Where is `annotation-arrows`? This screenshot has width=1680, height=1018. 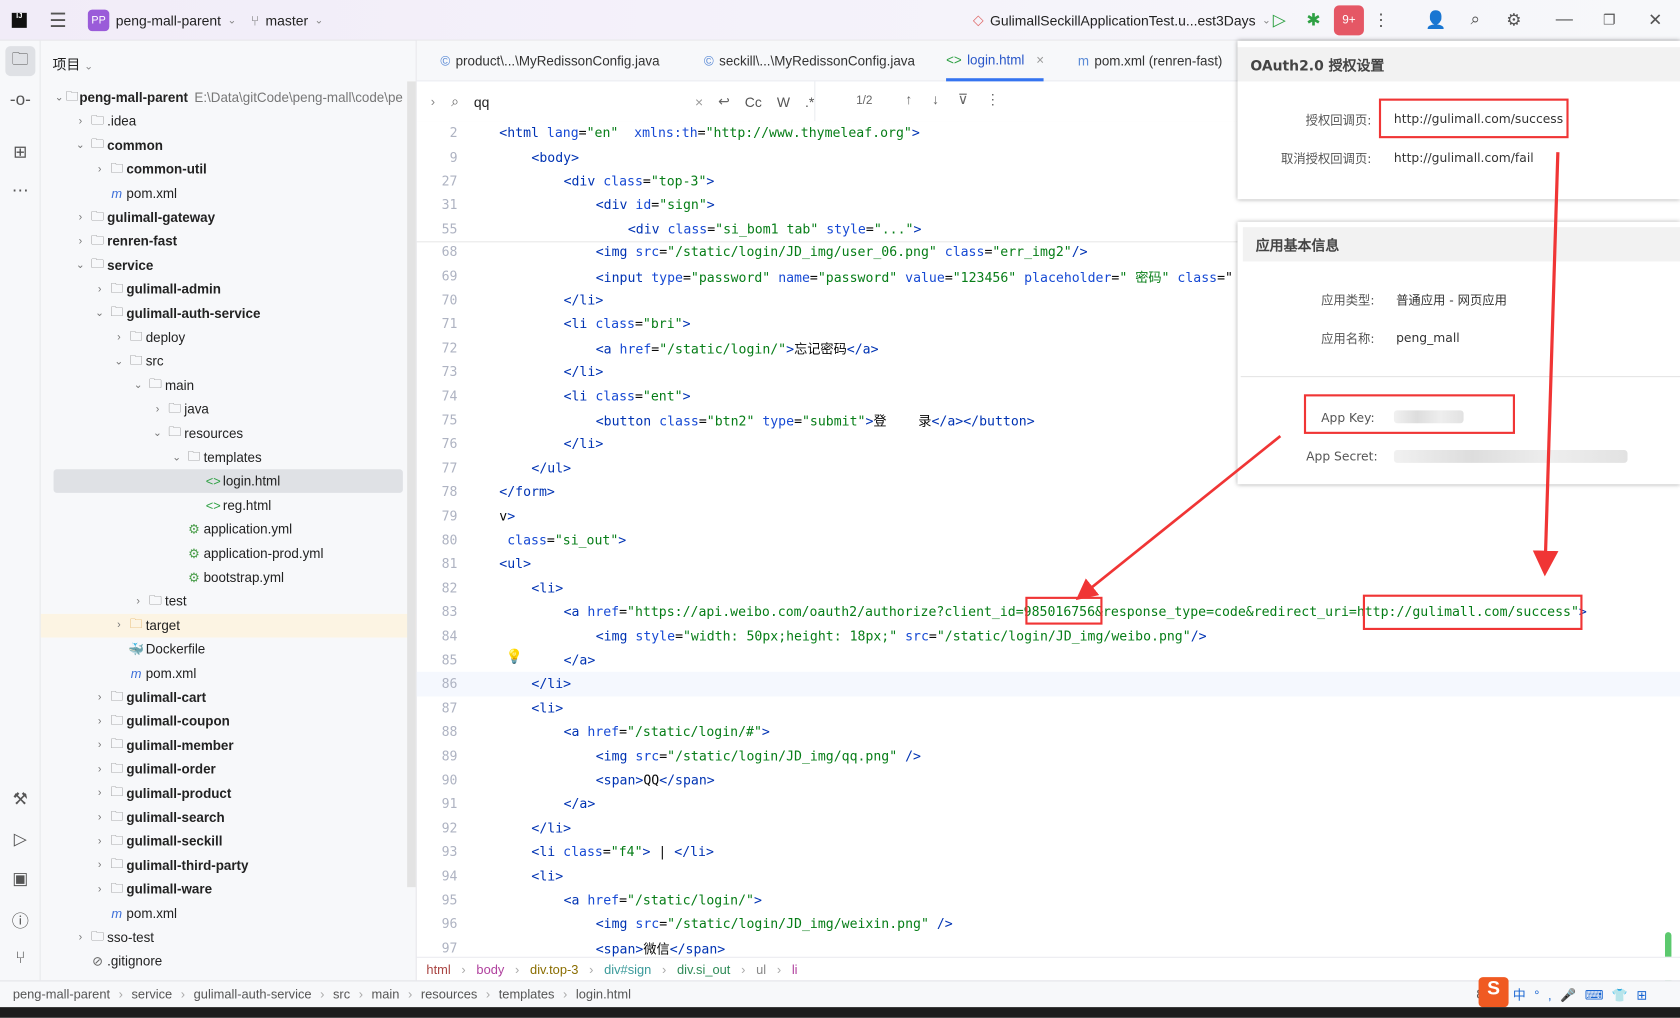
annotation-arrows is located at coordinates (1317, 376).